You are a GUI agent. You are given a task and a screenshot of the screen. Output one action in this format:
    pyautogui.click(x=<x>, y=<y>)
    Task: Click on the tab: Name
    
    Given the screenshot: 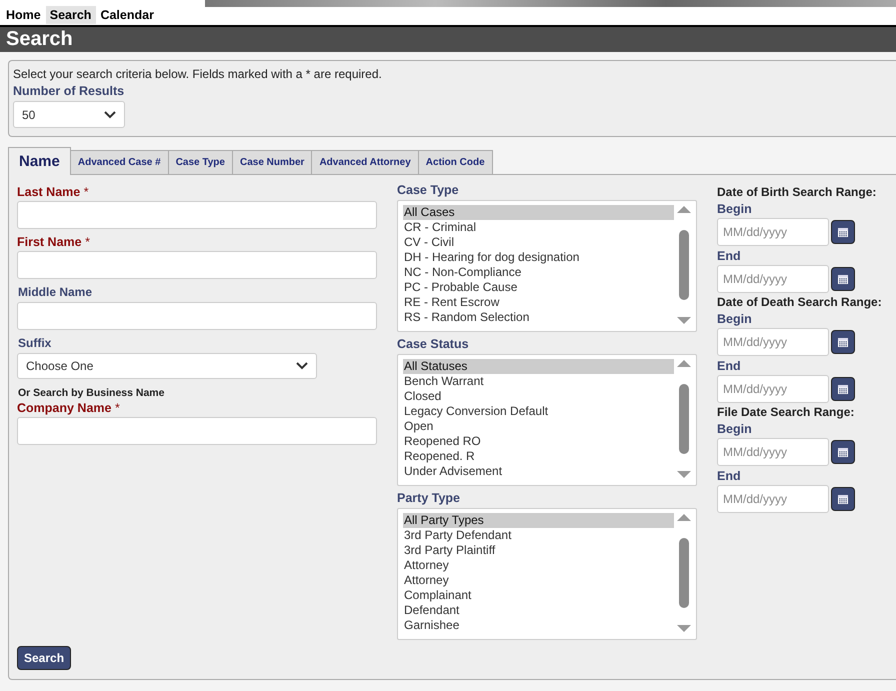 What is the action you would take?
    pyautogui.click(x=39, y=161)
    